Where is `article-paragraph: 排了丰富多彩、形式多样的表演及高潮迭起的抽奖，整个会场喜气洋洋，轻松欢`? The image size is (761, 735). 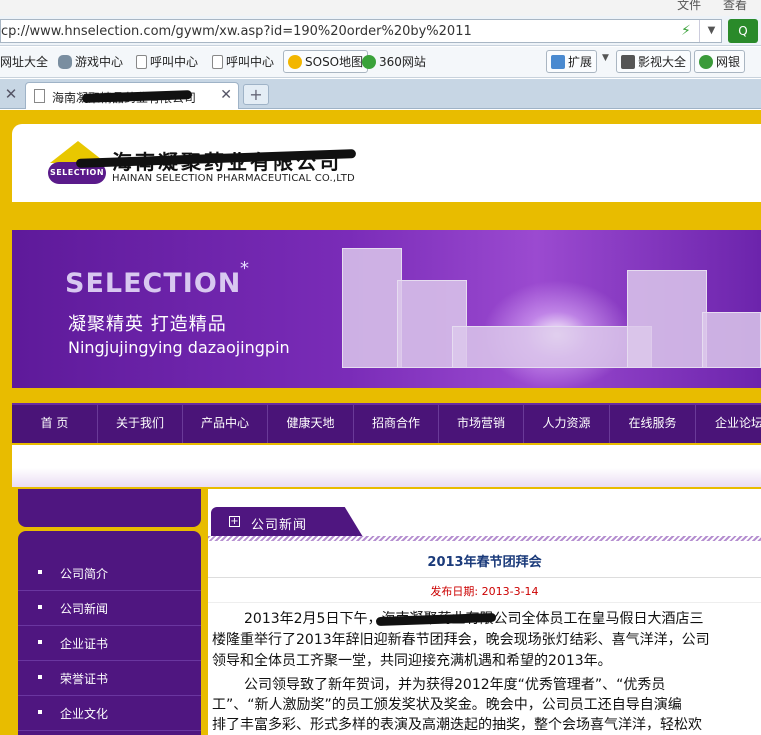 article-paragraph: 排了丰富多彩、形式多样的表演及高潮迭起的抽奖，整个会场喜气洋洋，轻松欢 is located at coordinates (457, 725).